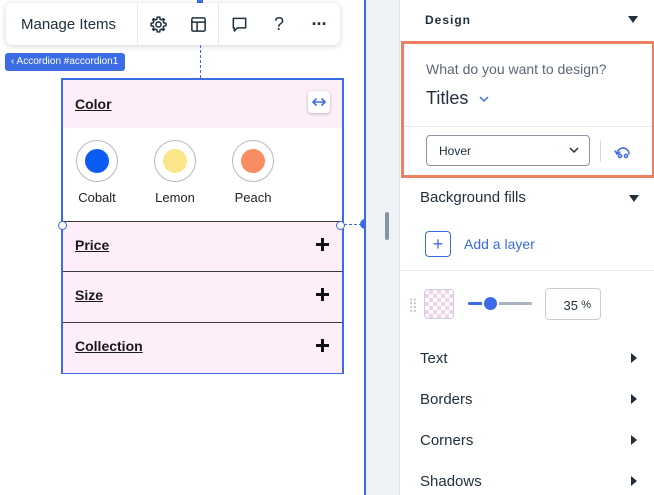 This screenshot has height=495, width=654. What do you see at coordinates (382, 247) in the screenshot?
I see `panel-gutter` at bounding box center [382, 247].